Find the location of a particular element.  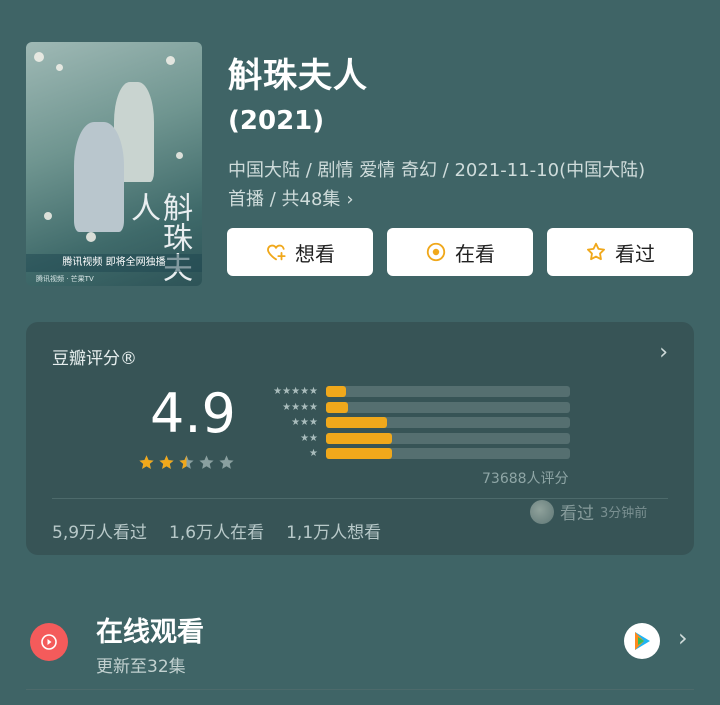

distribution-row: ★★ is located at coordinates (417, 439).